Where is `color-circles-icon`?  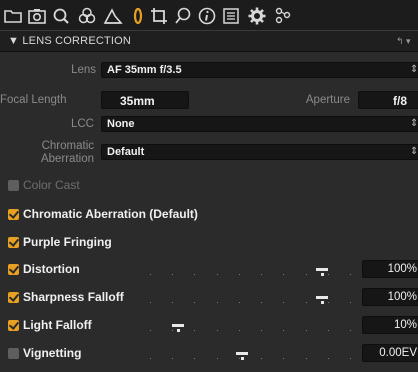
color-circles-icon is located at coordinates (87, 16).